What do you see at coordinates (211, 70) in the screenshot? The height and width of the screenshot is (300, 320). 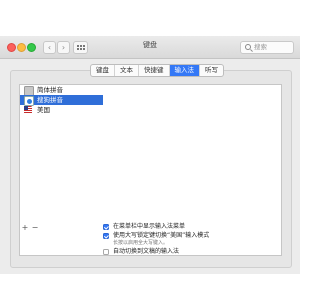 I see `tab-dictation: 听写` at bounding box center [211, 70].